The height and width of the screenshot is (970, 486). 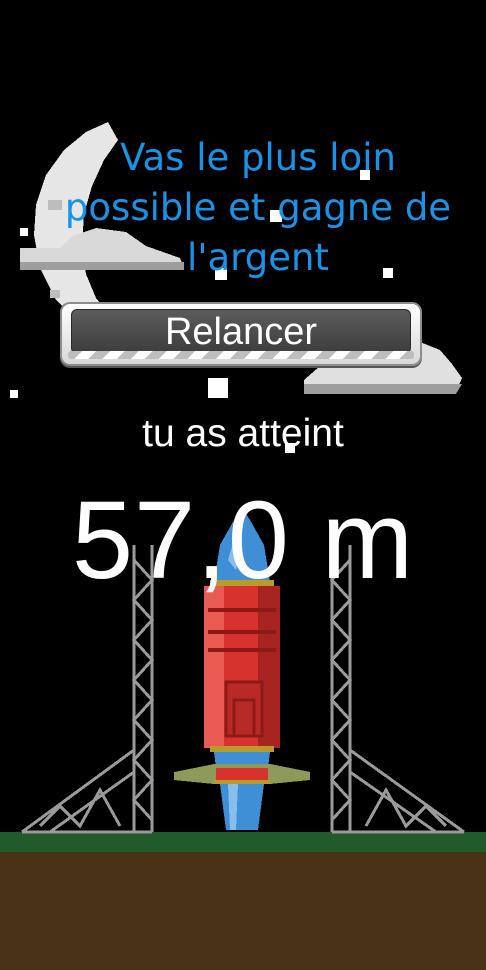 I want to click on distance-value: 57,0 m, so click(x=243, y=540).